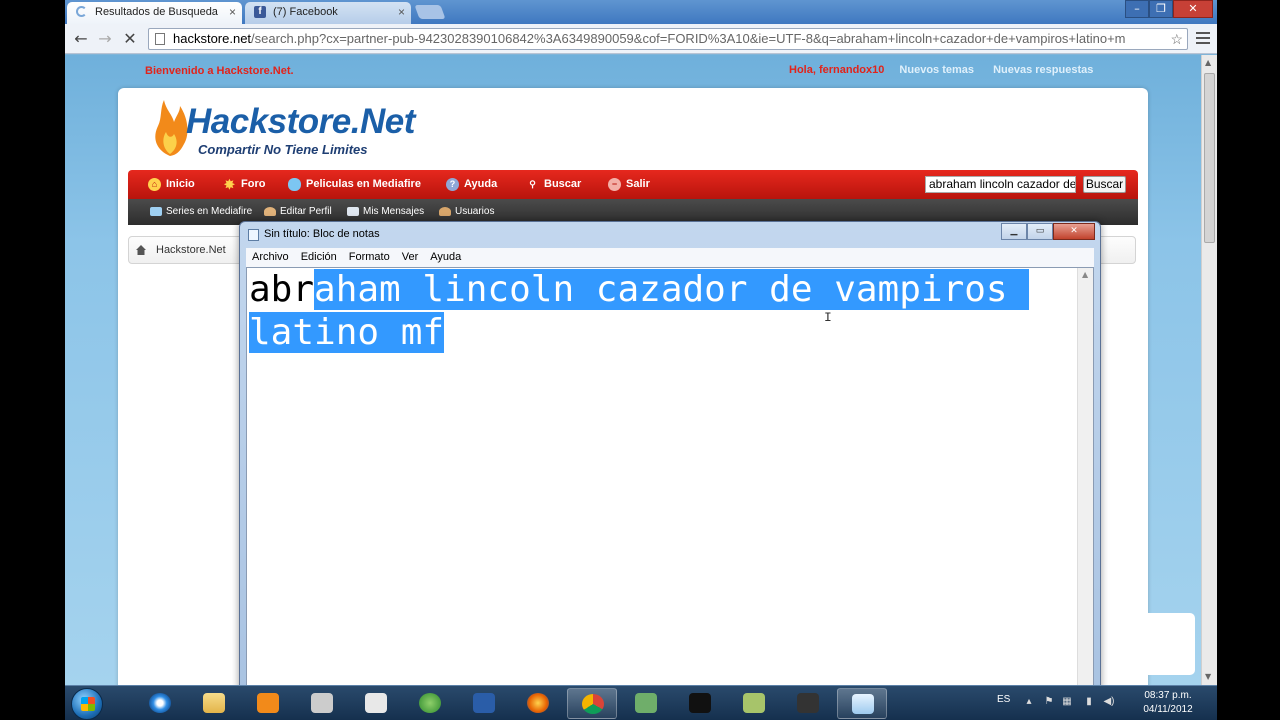  I want to click on network-icon: ▦, so click(1067, 702).